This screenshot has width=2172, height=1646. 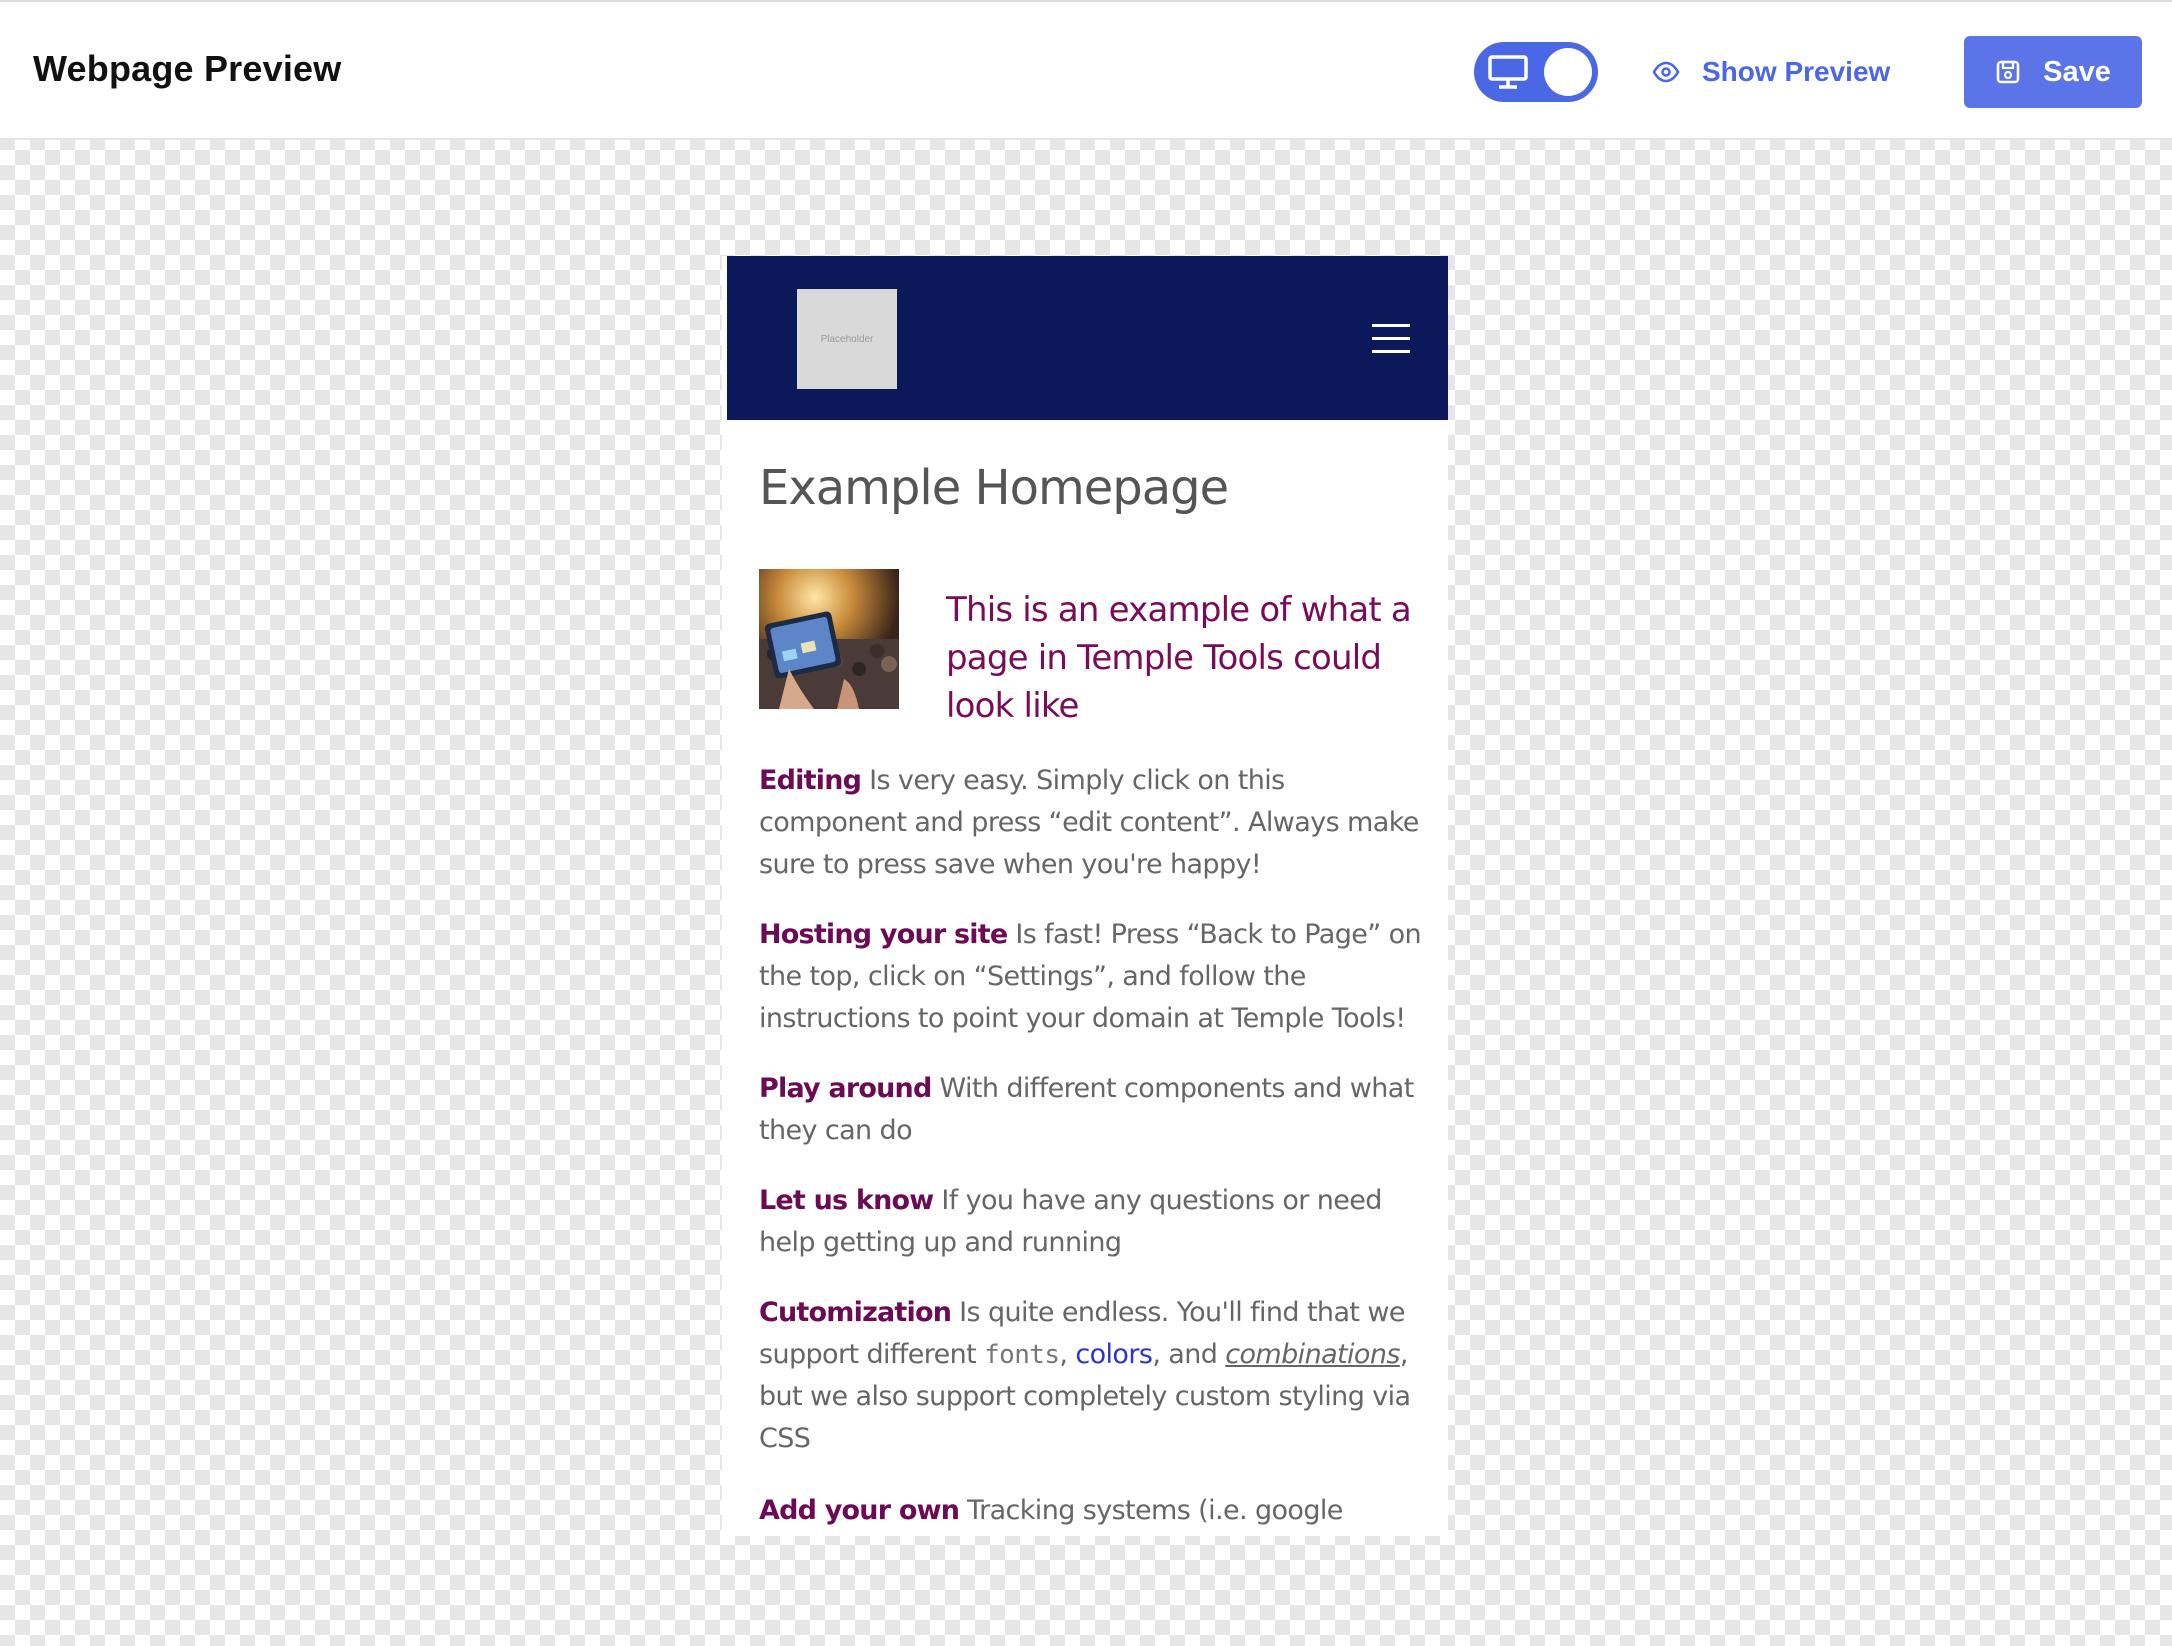 What do you see at coordinates (855, 1312) in the screenshot?
I see `paragraph-keyword: Cutomization` at bounding box center [855, 1312].